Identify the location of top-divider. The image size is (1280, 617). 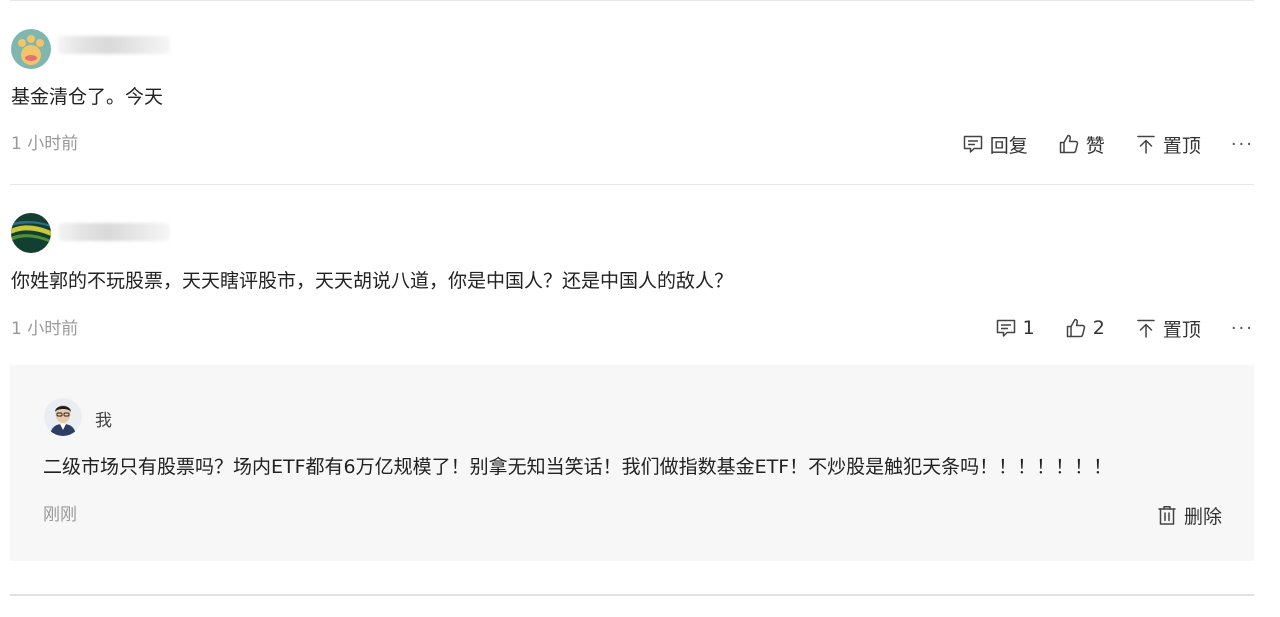
(632, 0).